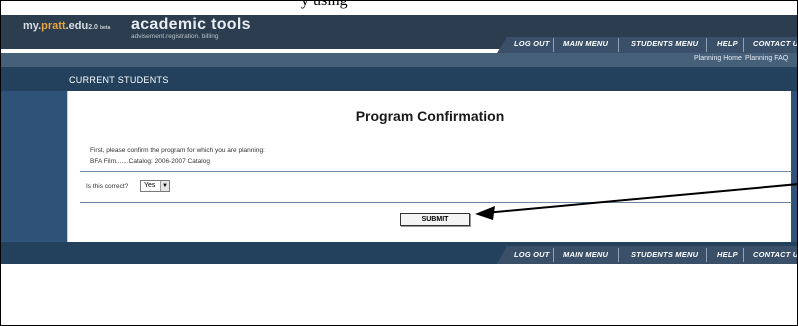 This screenshot has height=326, width=798. Describe the element at coordinates (532, 254) in the screenshot. I see `footer-nav-log-out: LOG OUT` at that location.